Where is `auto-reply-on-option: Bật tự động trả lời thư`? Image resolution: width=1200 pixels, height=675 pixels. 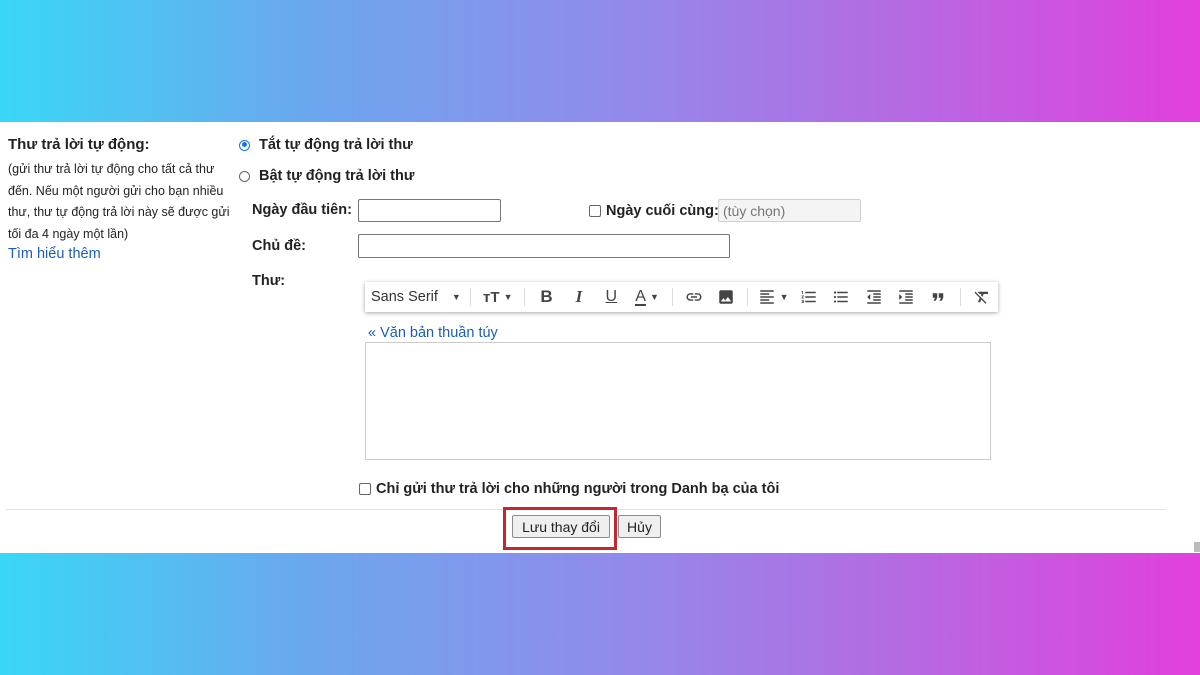 auto-reply-on-option: Bật tự động trả lời thư is located at coordinates (326, 176).